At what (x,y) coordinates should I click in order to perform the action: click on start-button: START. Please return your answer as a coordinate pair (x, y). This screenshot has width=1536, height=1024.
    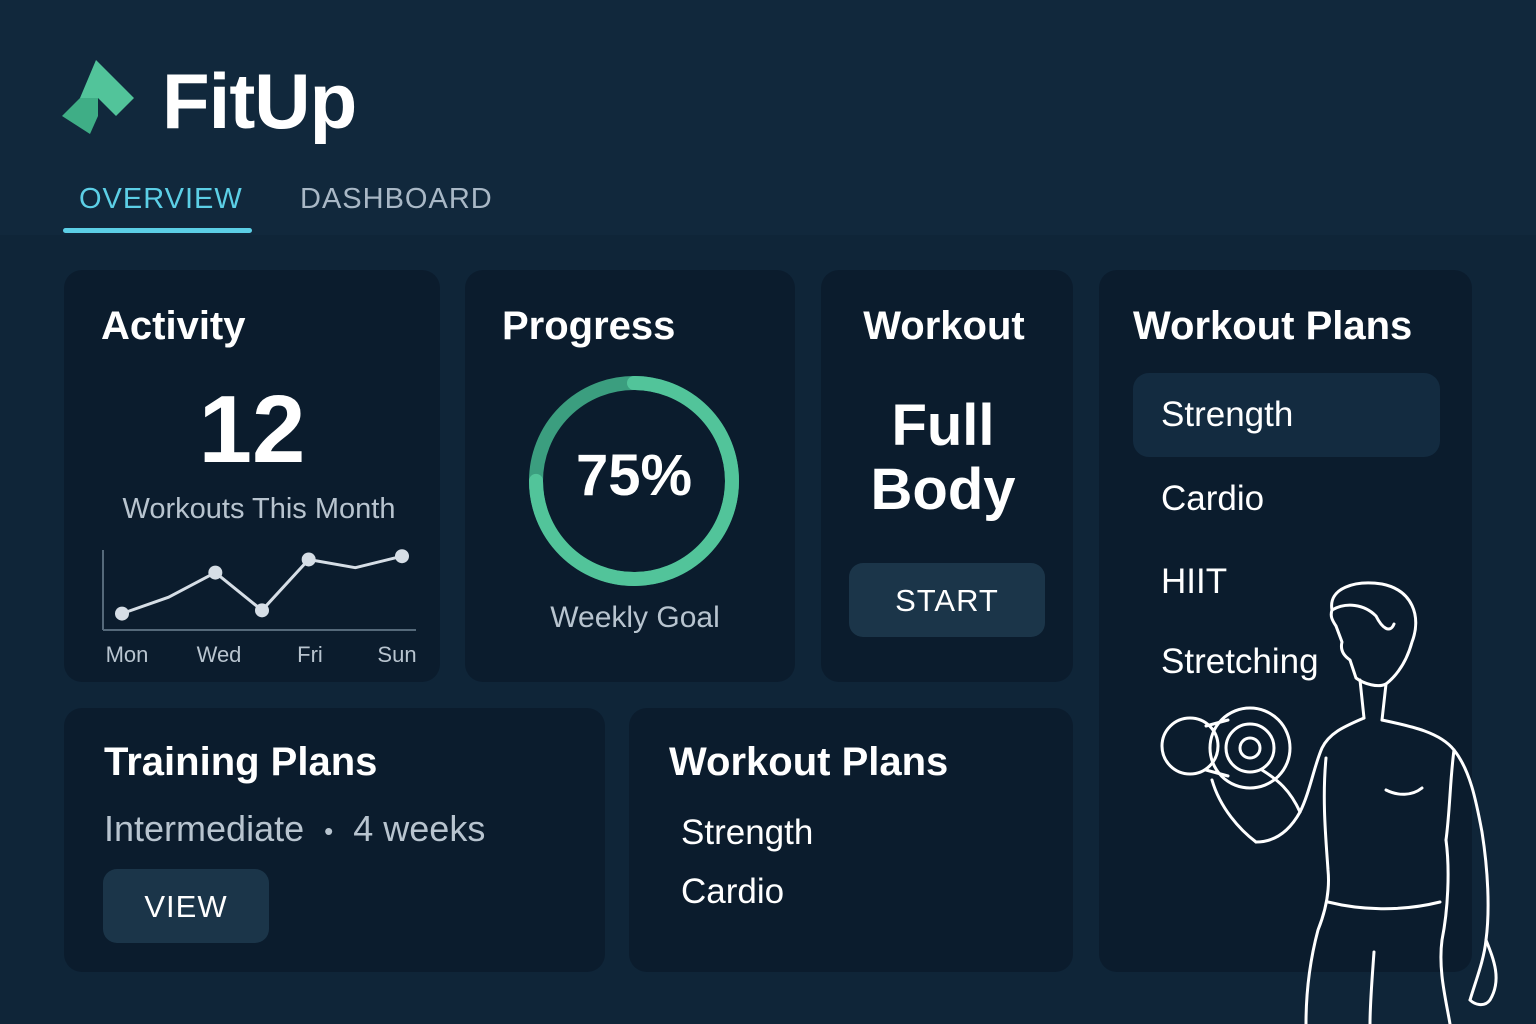
    Looking at the image, I should click on (947, 600).